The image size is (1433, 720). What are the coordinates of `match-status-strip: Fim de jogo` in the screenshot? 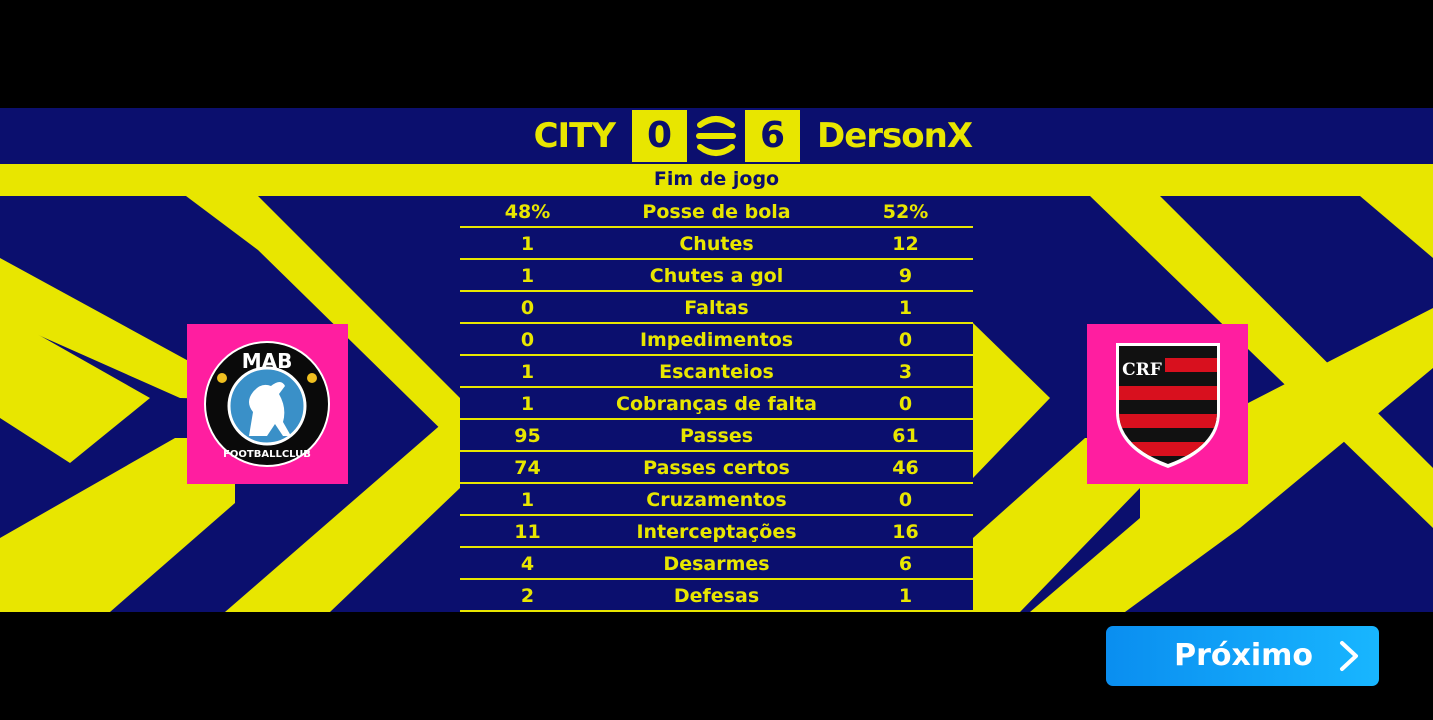 It's located at (716, 180).